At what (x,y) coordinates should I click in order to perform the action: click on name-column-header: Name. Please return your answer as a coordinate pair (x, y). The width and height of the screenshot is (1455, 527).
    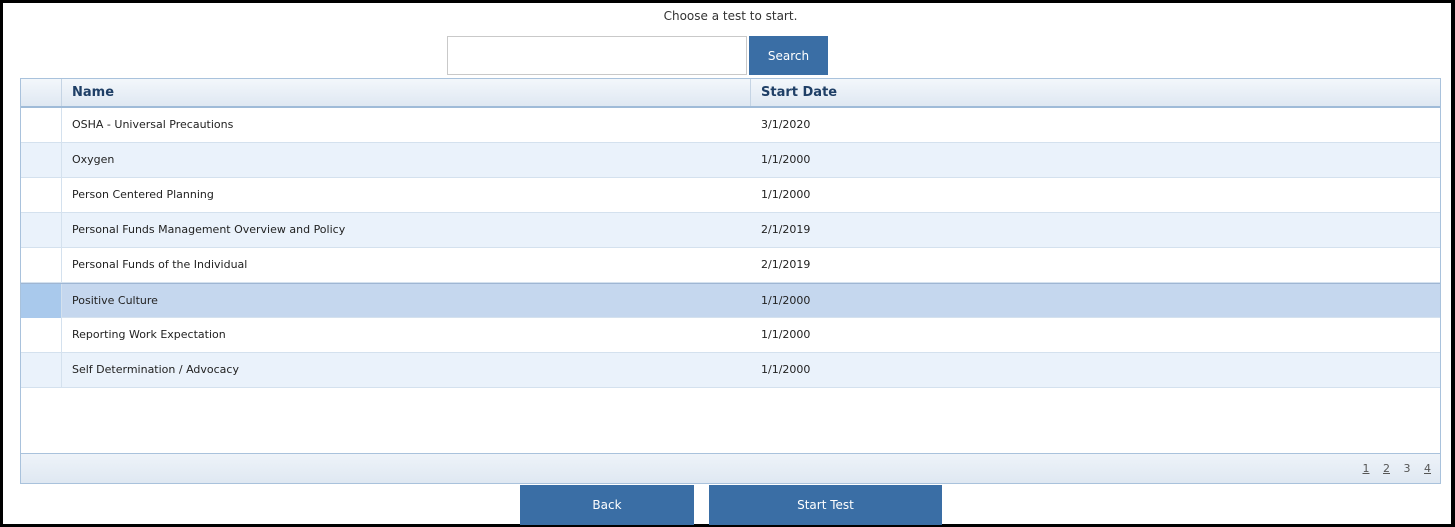
    Looking at the image, I should click on (406, 92).